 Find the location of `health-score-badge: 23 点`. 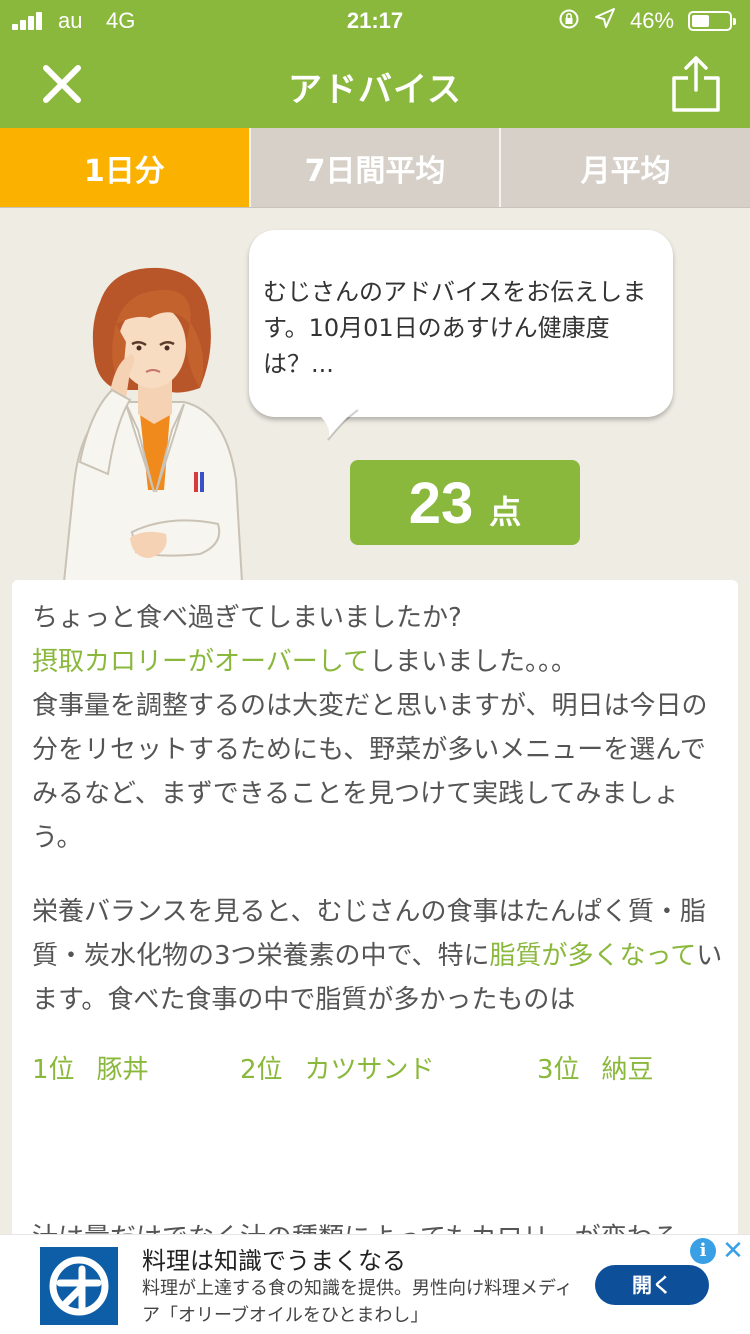

health-score-badge: 23 点 is located at coordinates (465, 502).